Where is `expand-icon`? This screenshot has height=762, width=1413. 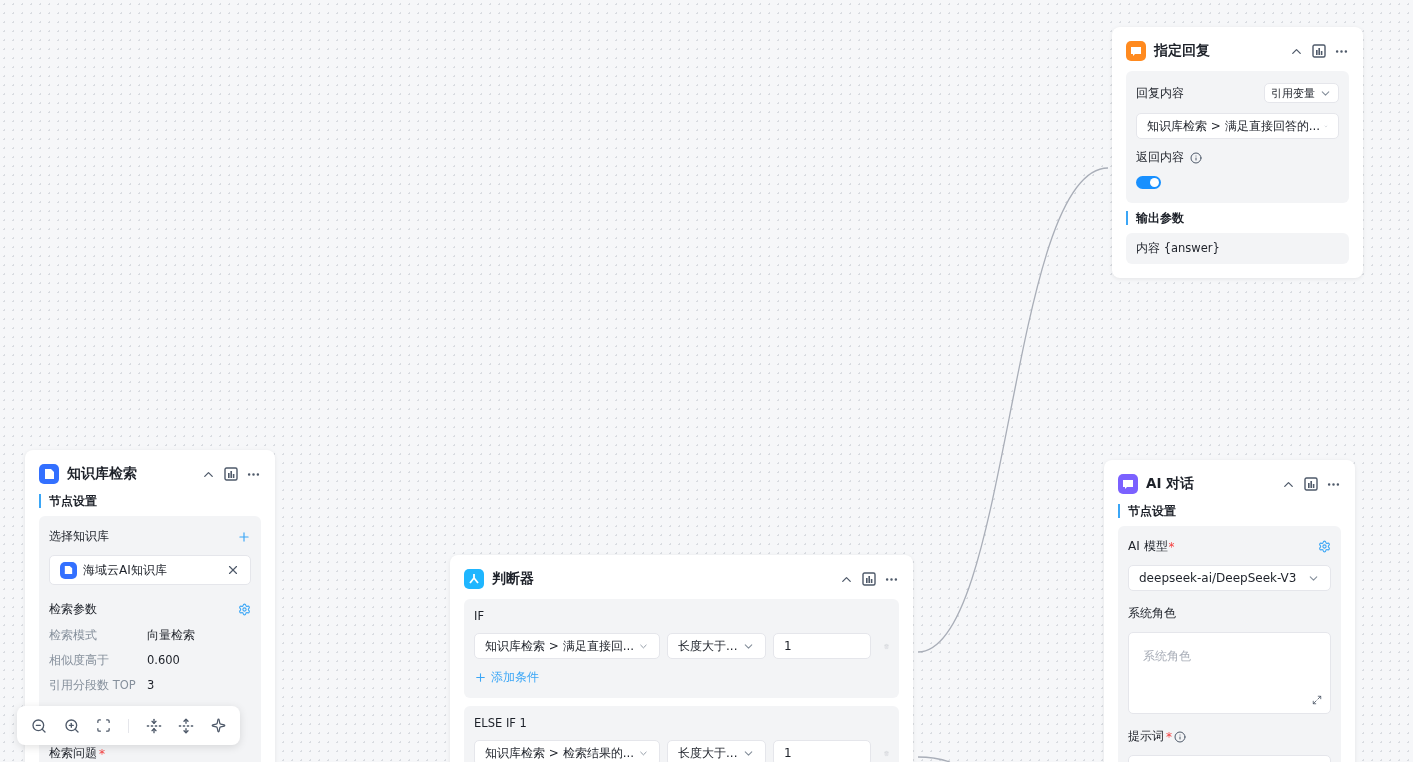
expand-icon is located at coordinates (1317, 700).